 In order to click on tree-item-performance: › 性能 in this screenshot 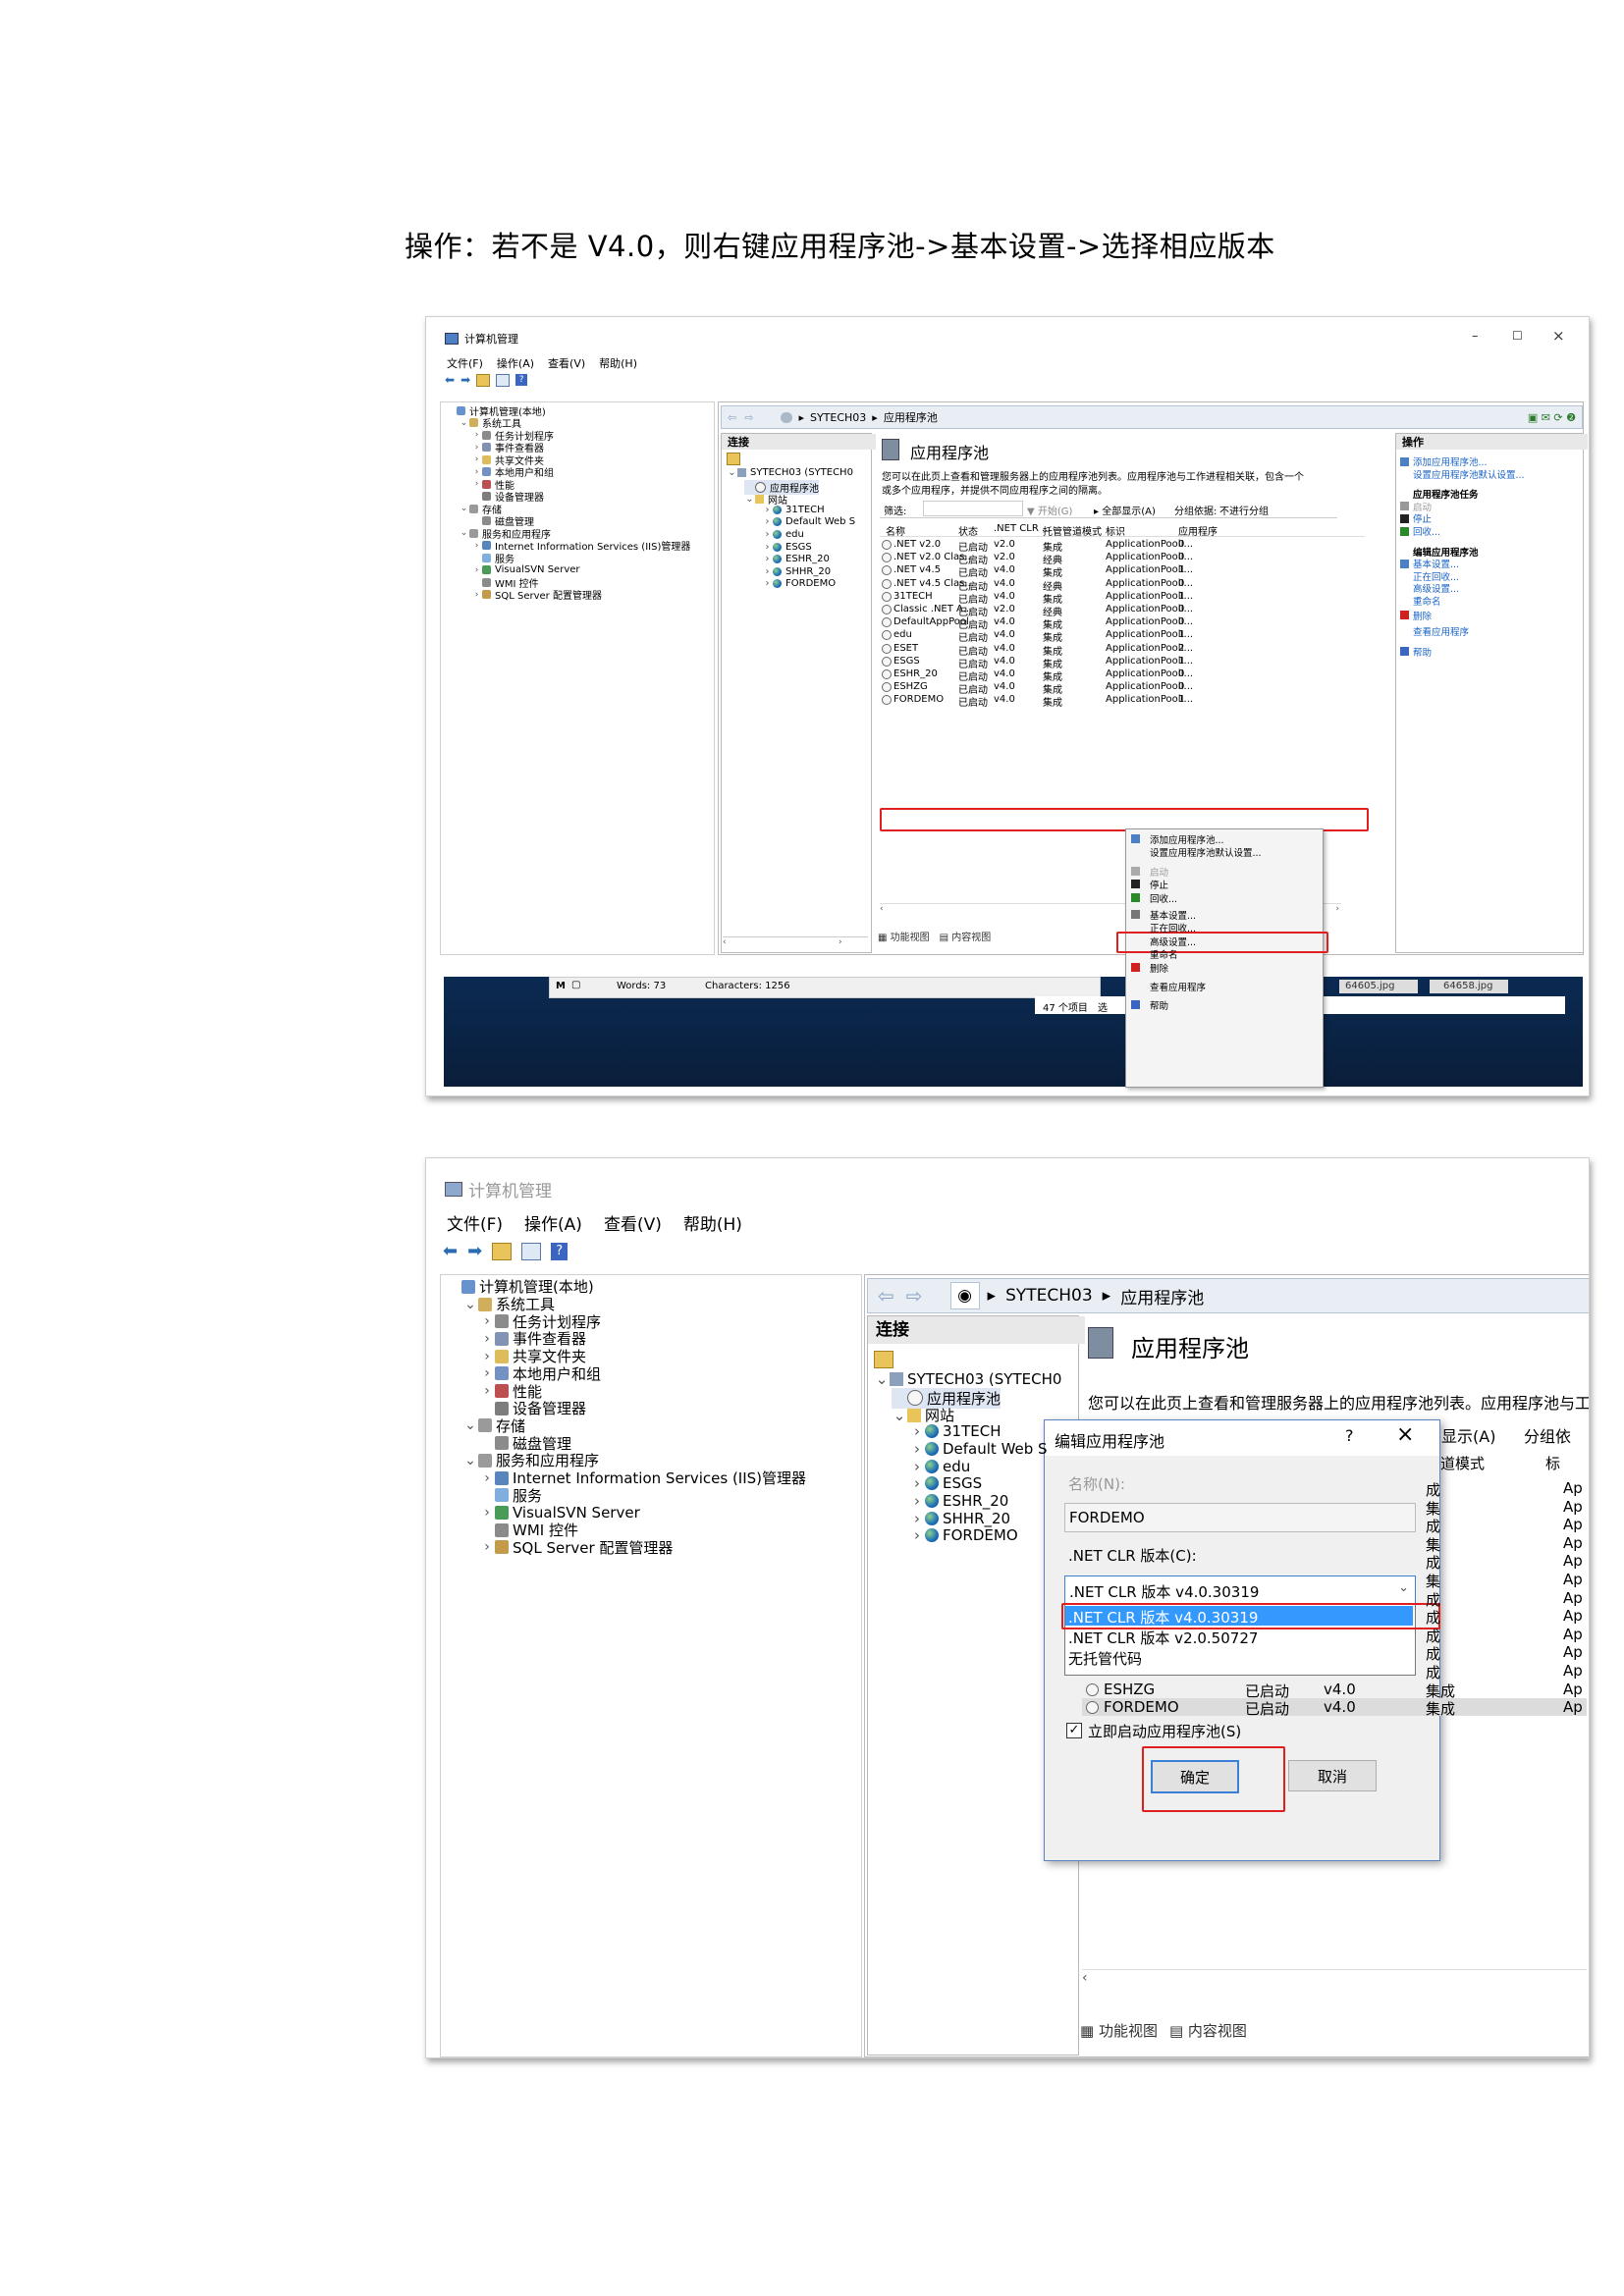, I will do `click(510, 1391)`.